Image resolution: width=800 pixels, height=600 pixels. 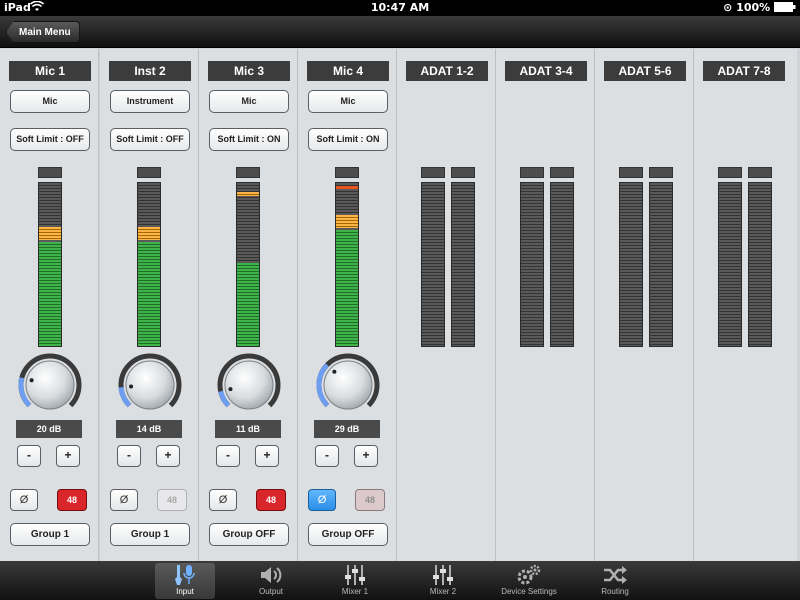 I want to click on adat-channel-name: ADAT 7-8, so click(x=744, y=71).